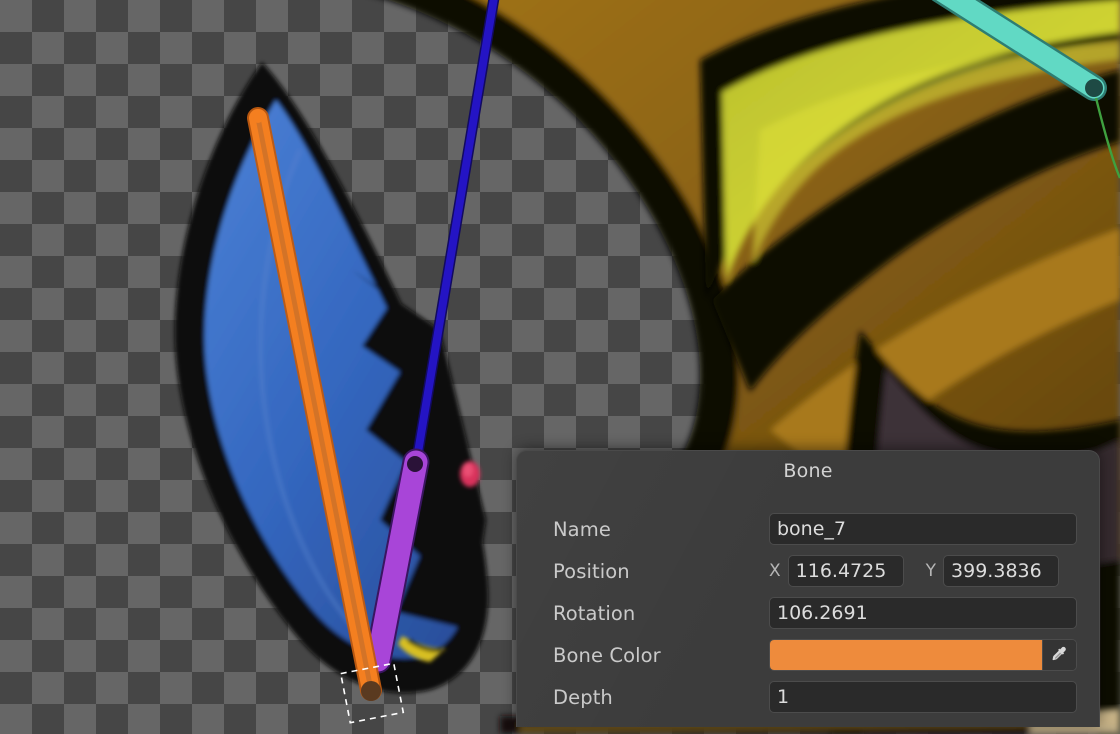  Describe the element at coordinates (1107, 138) in the screenshot. I see `bone-link-green` at that location.